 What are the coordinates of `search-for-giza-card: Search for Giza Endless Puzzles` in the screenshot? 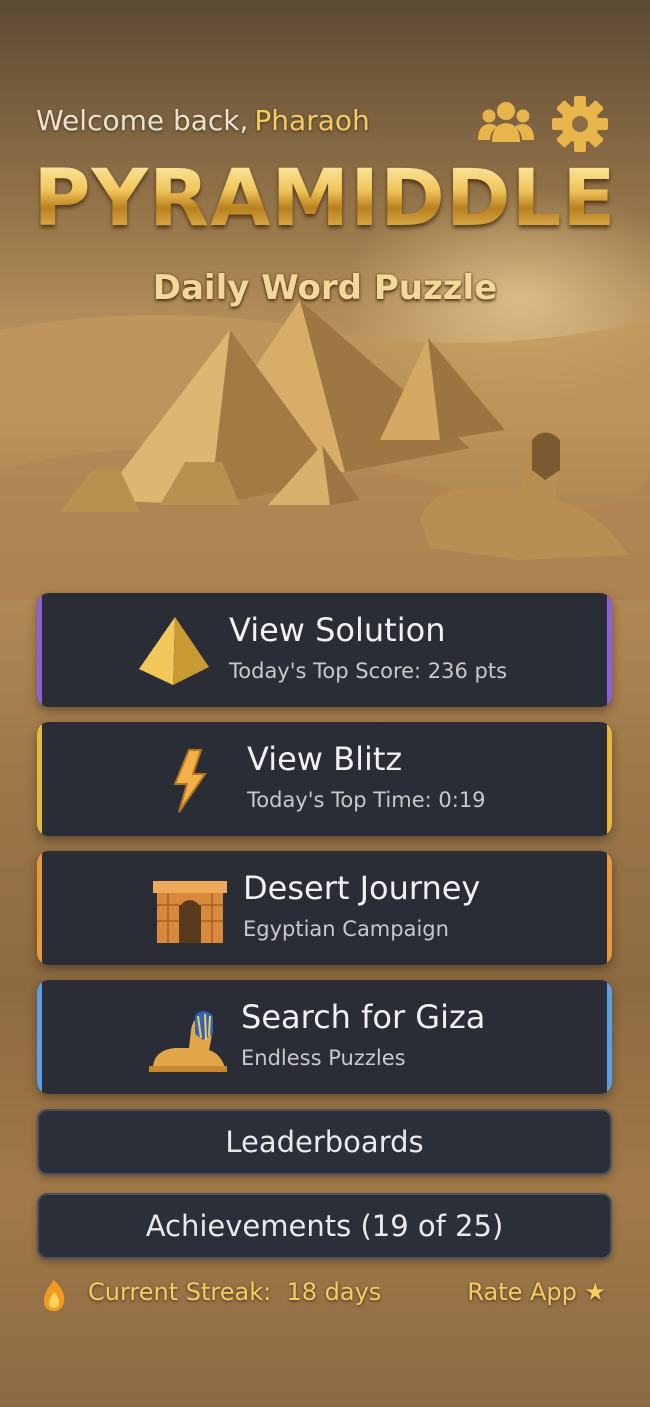 It's located at (324, 1037).